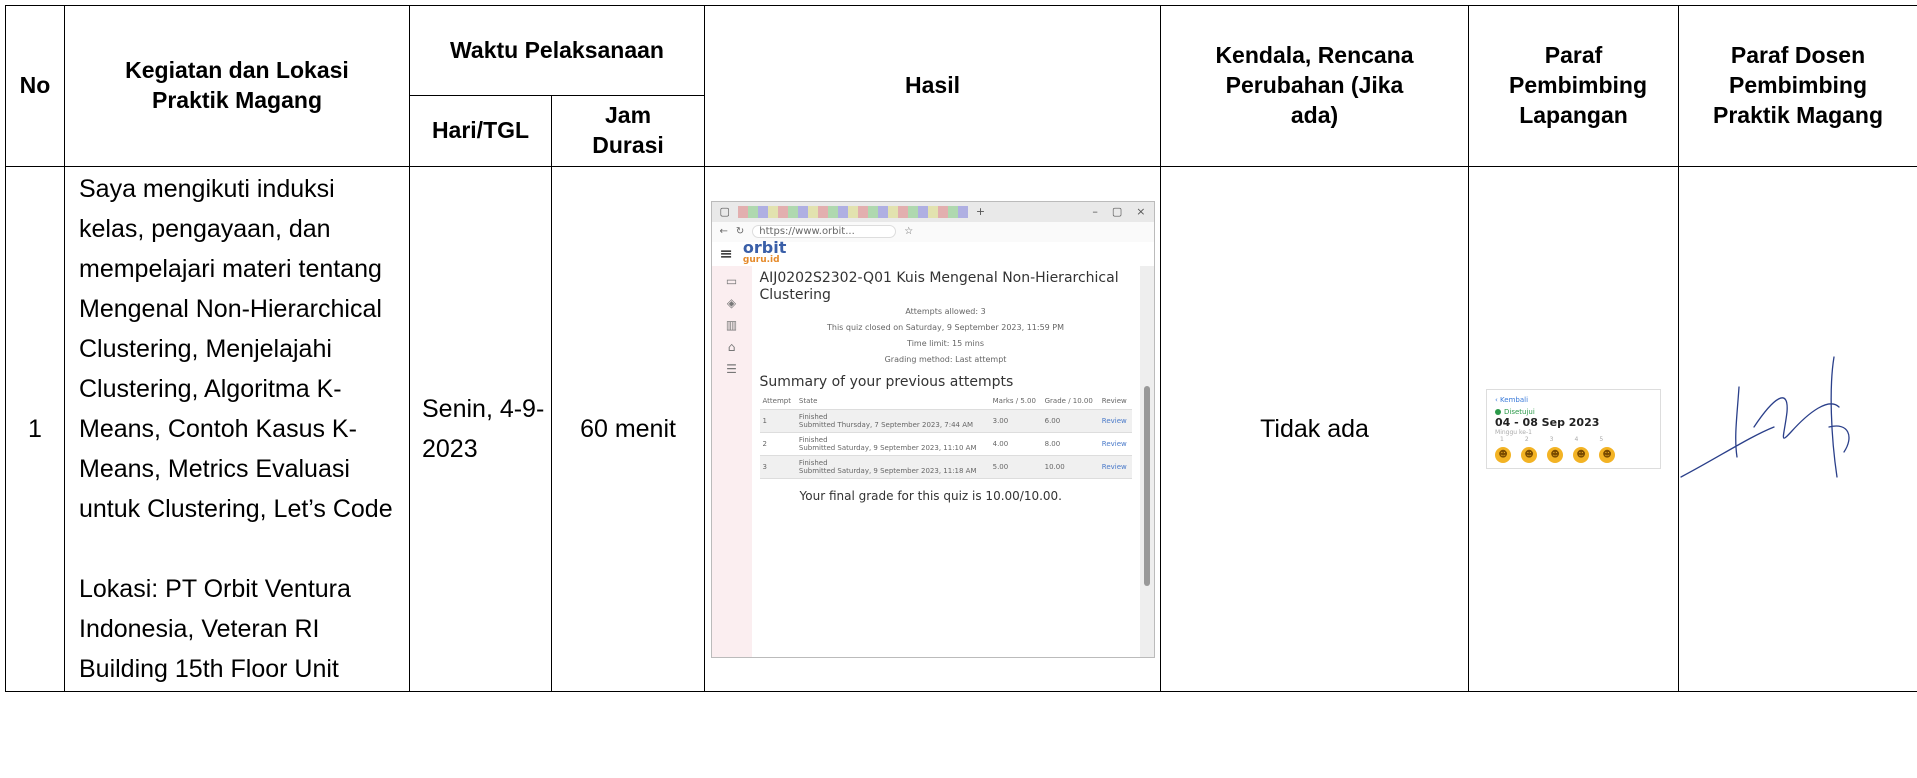 This screenshot has height=778, width=1917. I want to click on course-icon: ◈, so click(731, 302).